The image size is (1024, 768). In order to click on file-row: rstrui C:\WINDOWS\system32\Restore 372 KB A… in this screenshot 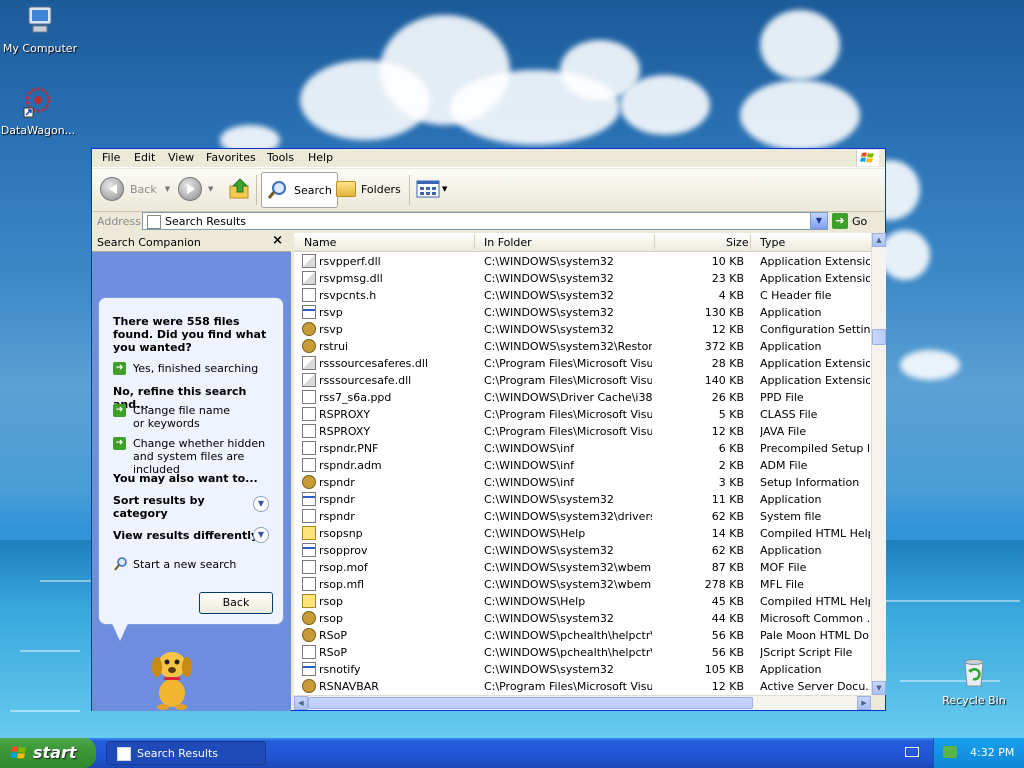, I will do `click(582, 346)`.